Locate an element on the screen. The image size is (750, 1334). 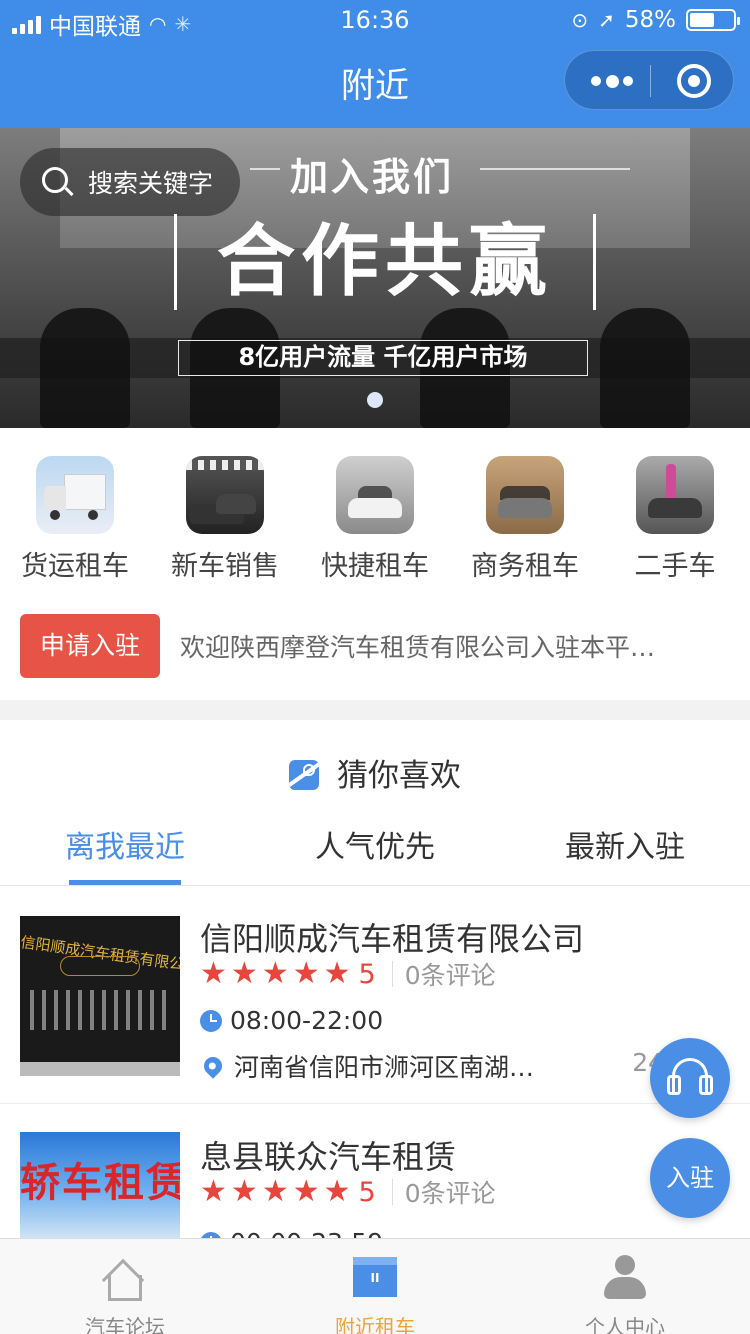
category-used-cars: 二手车 is located at coordinates (675, 519).